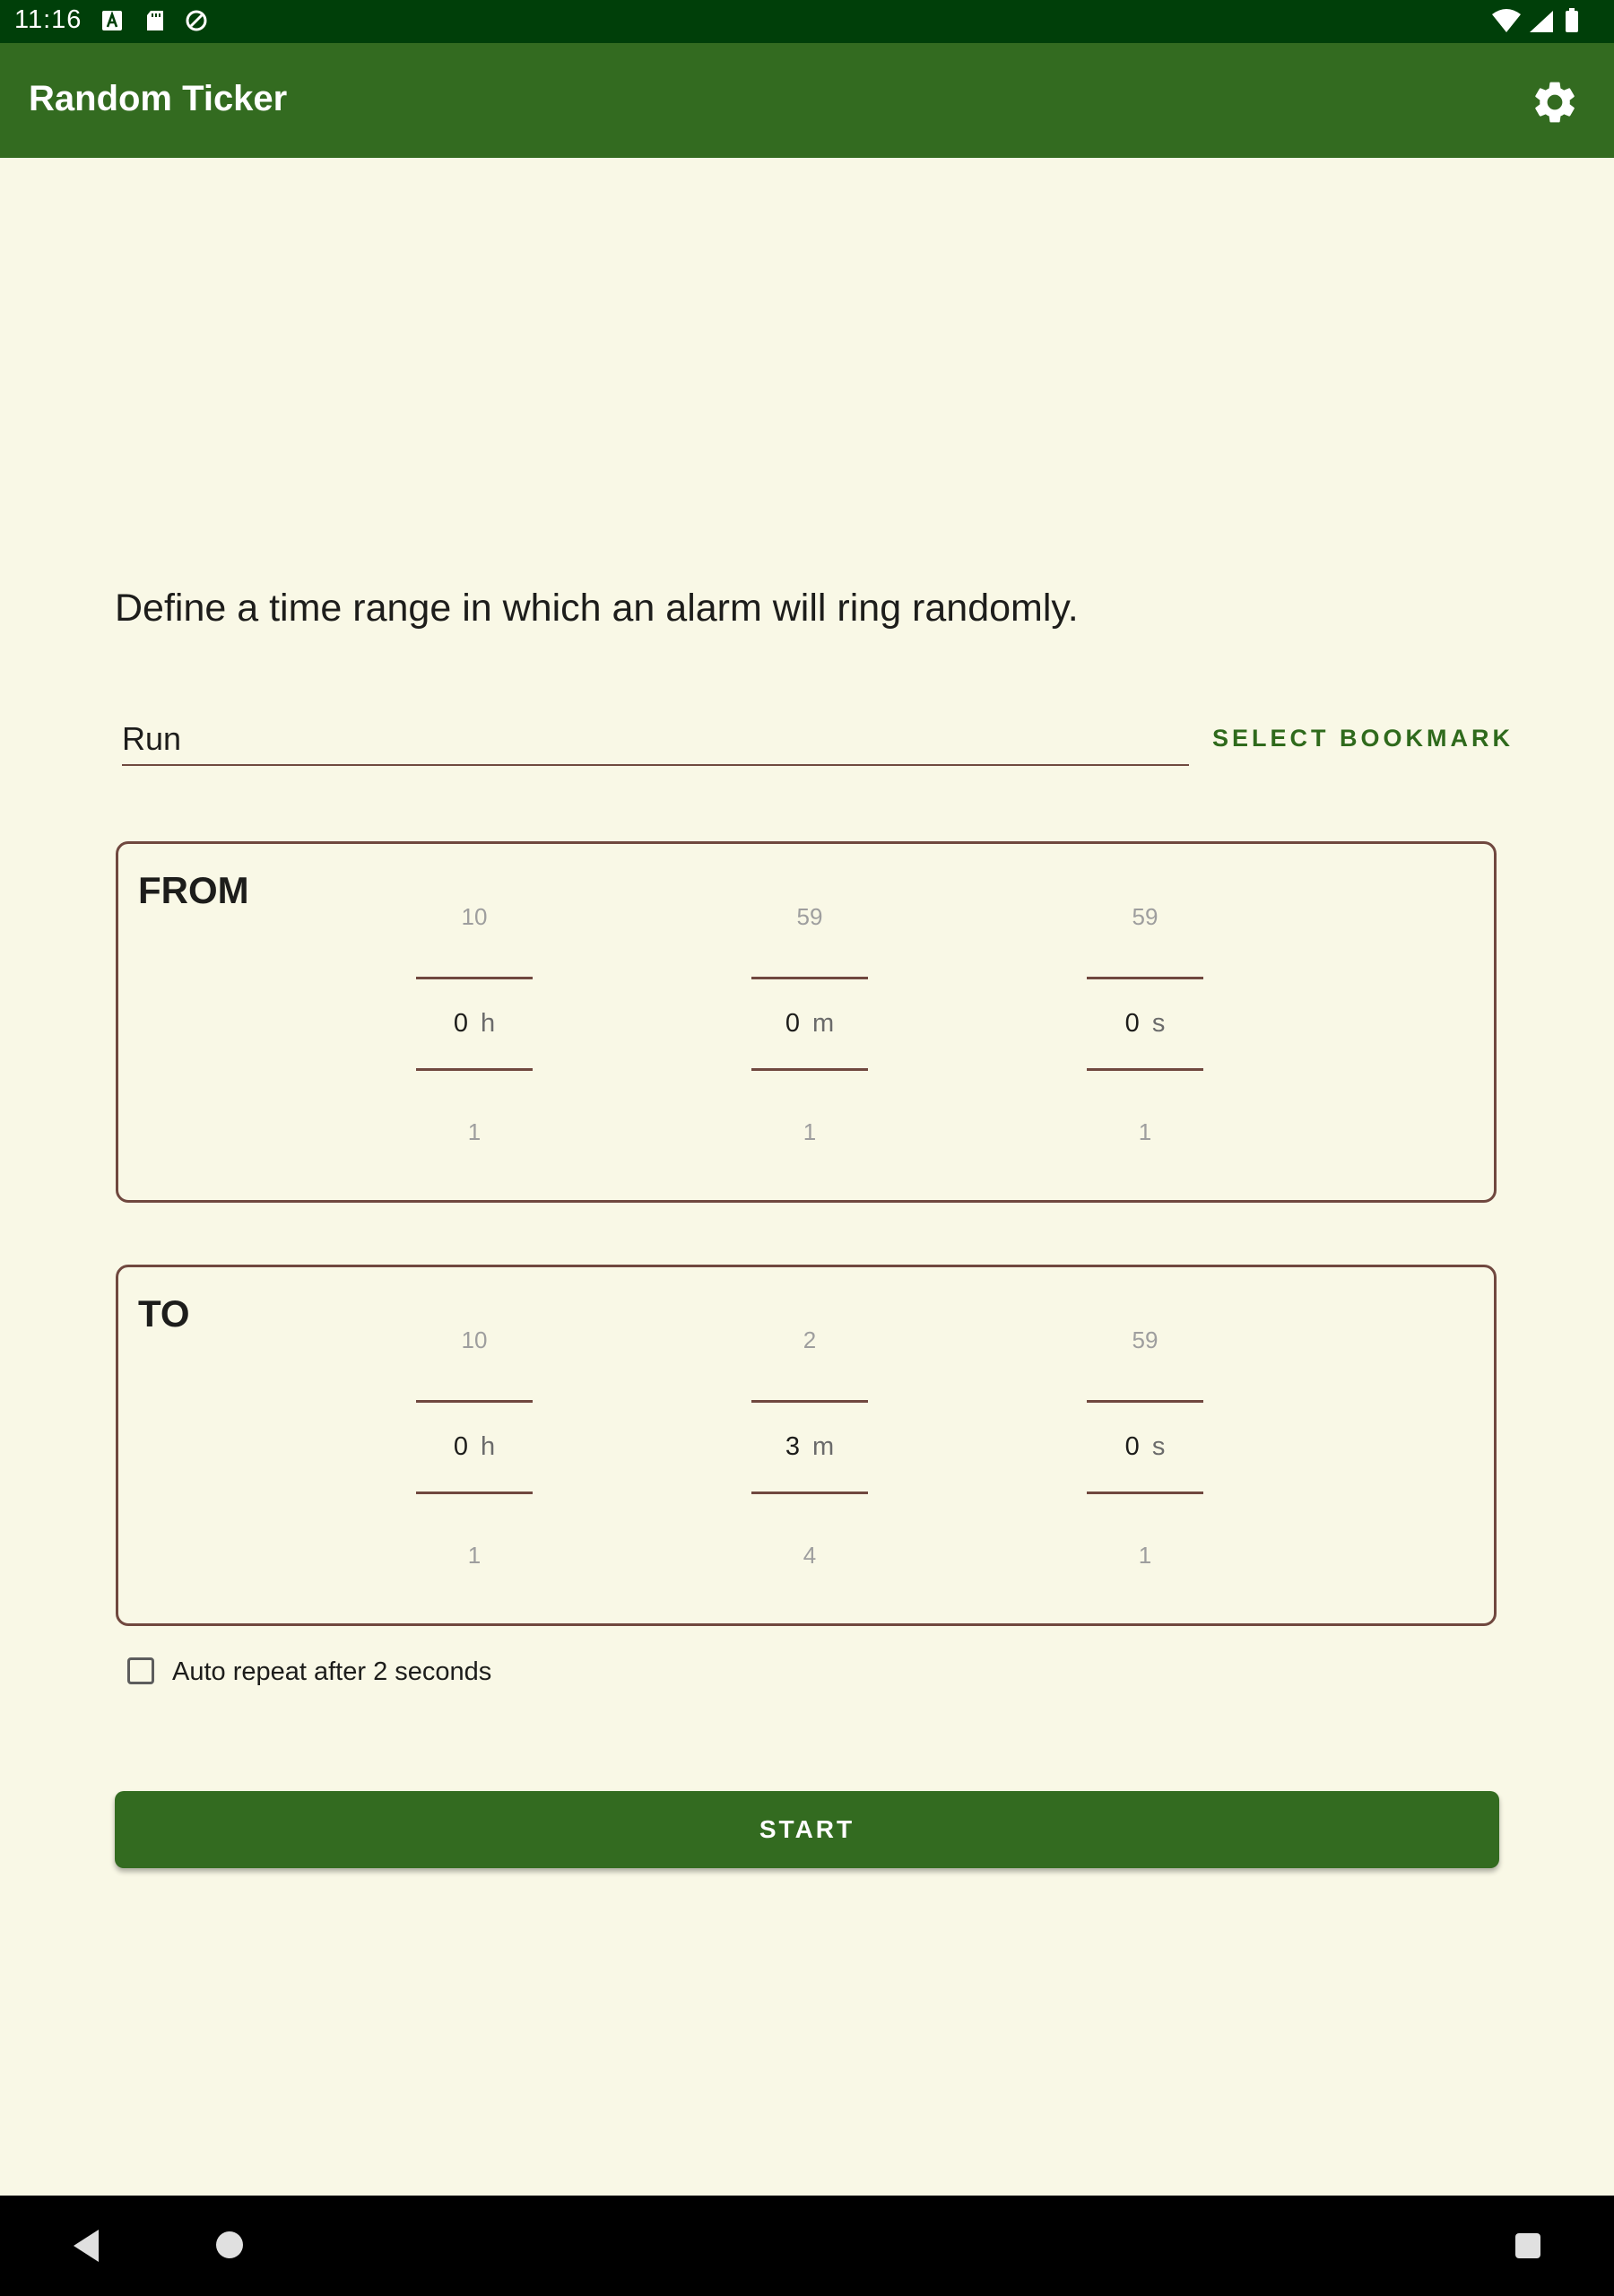  Describe the element at coordinates (1572, 21) in the screenshot. I see `battery-icon` at that location.